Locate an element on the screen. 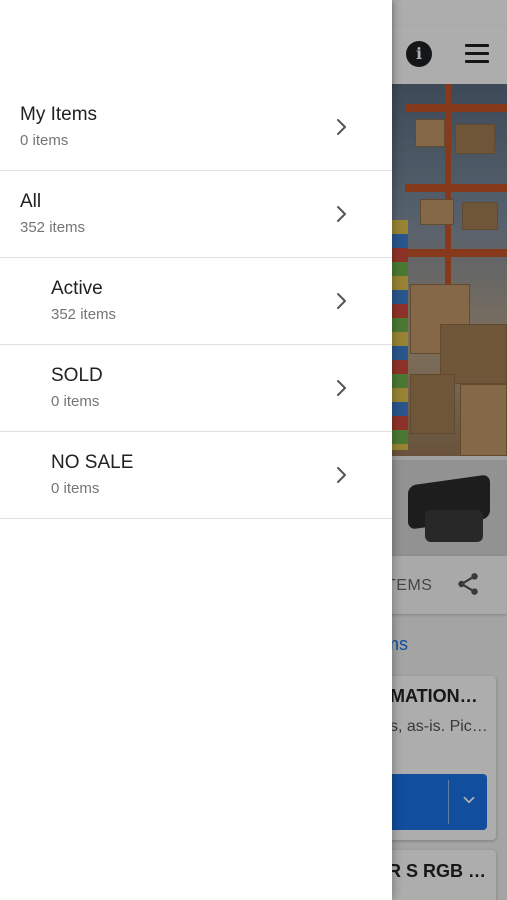 The width and height of the screenshot is (507, 900). drawer-item-title: Active is located at coordinates (77, 288).